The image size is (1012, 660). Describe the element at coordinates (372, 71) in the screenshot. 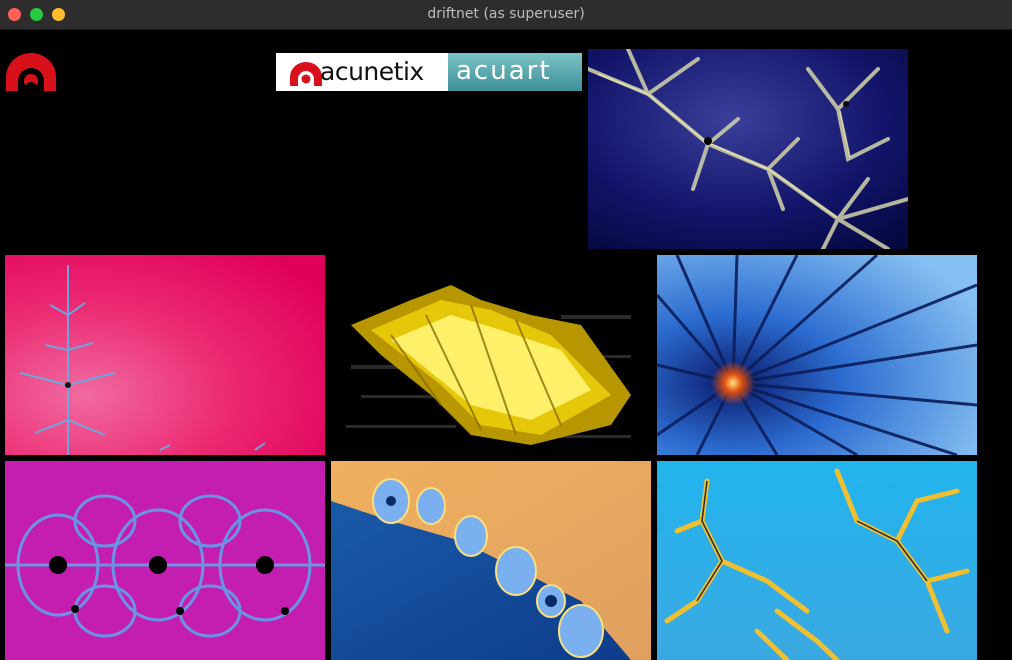

I see `banner-acunetix-text: acunetix` at that location.